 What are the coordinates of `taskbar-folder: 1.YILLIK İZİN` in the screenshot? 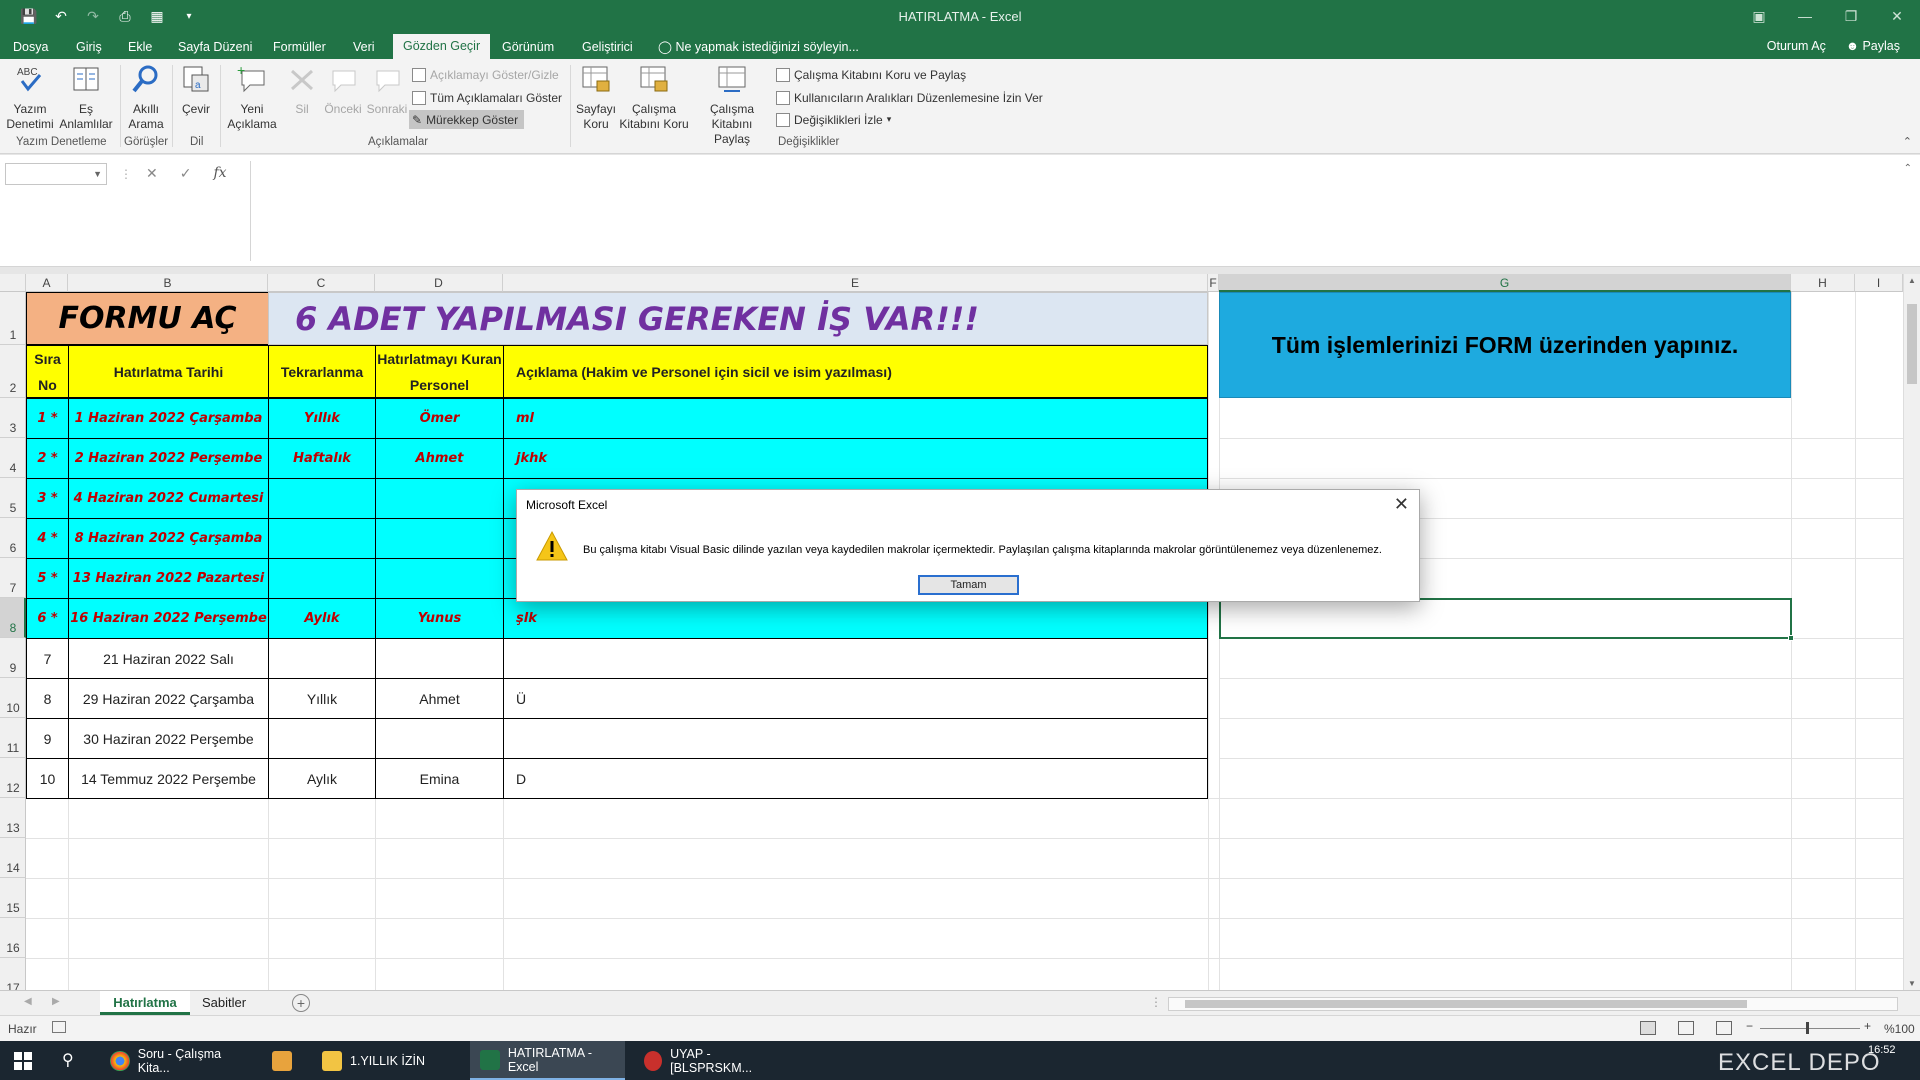 It's located at (387, 1060).